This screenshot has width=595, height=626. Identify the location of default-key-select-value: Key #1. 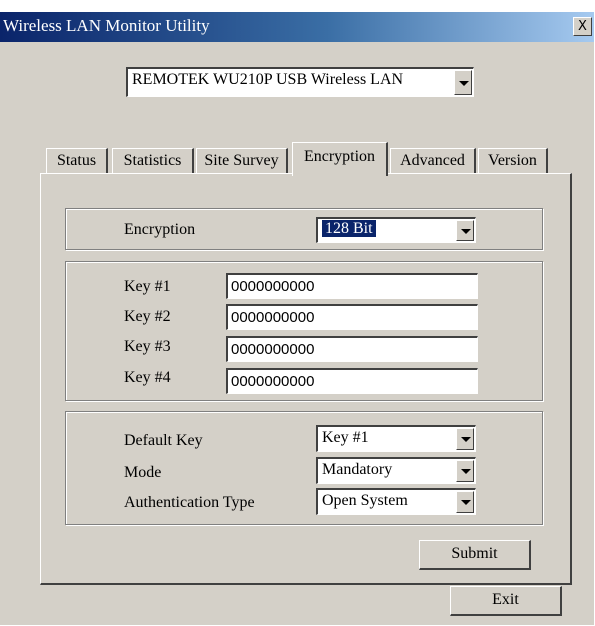
(345, 437).